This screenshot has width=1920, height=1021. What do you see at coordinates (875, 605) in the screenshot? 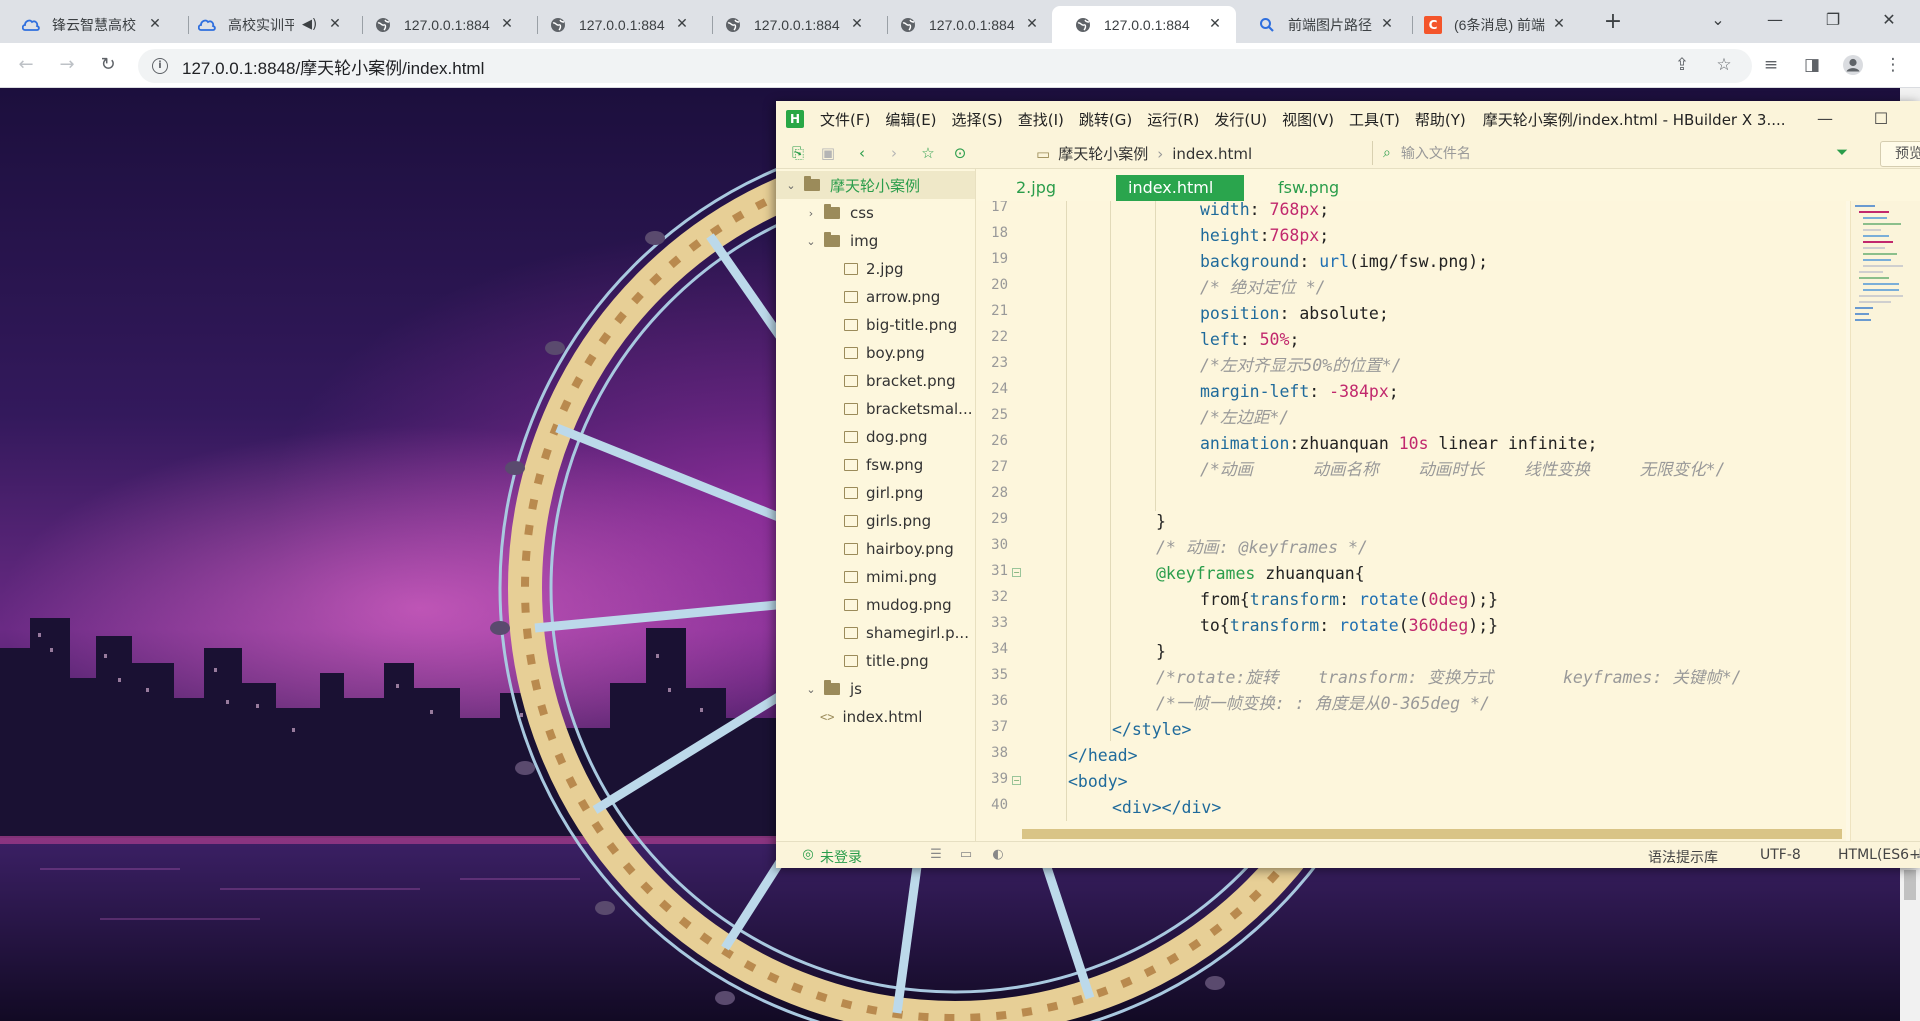
I see `tree-item-file: mudog.png` at bounding box center [875, 605].